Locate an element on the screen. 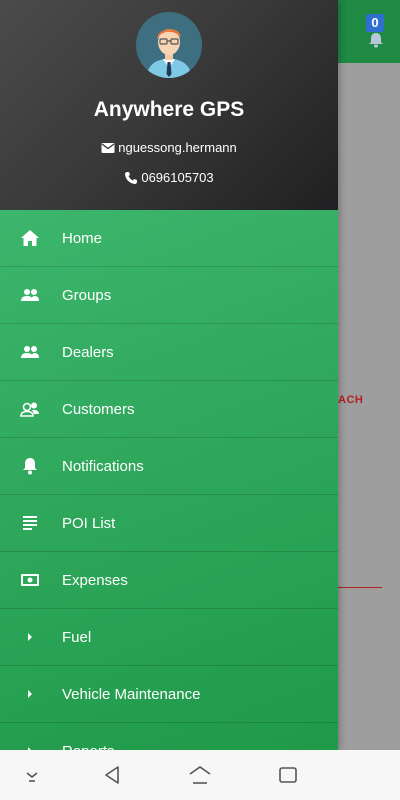 The image size is (400, 800). app-name: Anywhere GPS is located at coordinates (169, 109).